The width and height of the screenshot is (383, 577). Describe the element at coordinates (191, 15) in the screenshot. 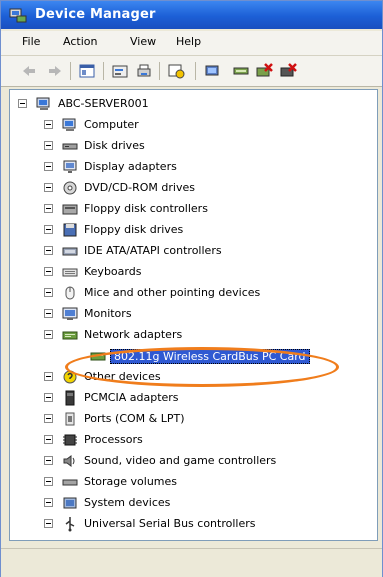

I see `title-bar: Device Manager` at that location.